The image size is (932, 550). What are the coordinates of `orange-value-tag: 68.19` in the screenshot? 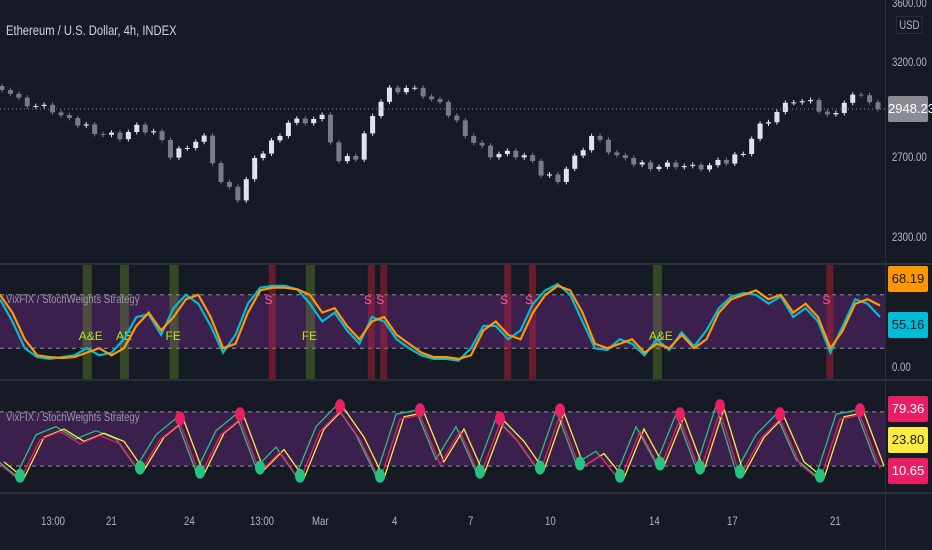 It's located at (908, 279).